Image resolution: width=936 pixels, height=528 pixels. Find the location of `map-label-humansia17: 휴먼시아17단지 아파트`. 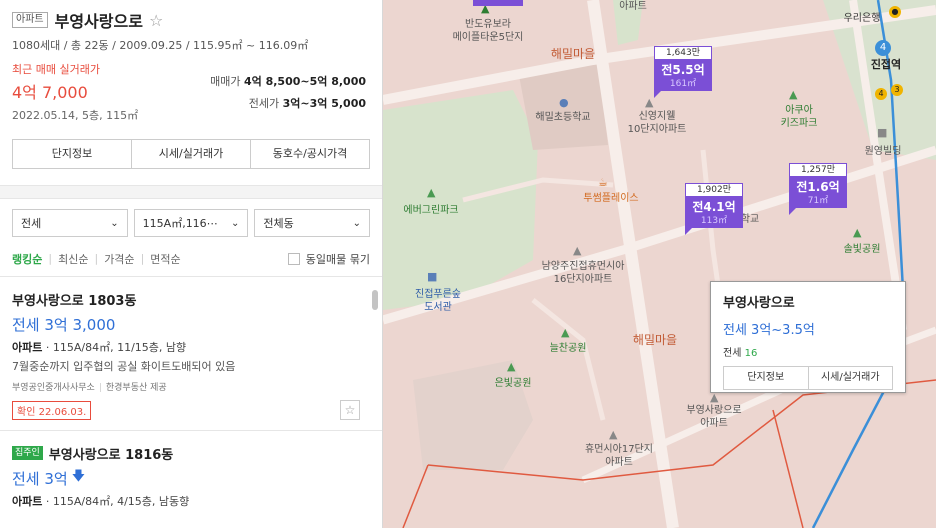

map-label-humansia17: 휴먼시아17단지 아파트 is located at coordinates (619, 456).